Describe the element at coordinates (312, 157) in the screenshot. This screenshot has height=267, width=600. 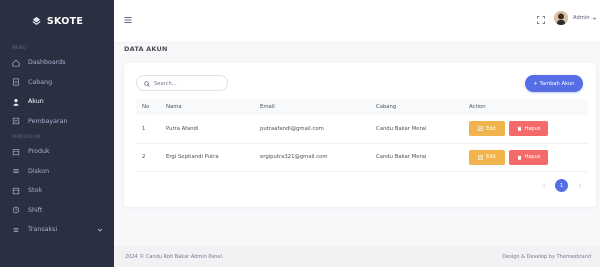
I see `cell-email: ergiputra321@gmail.com` at that location.